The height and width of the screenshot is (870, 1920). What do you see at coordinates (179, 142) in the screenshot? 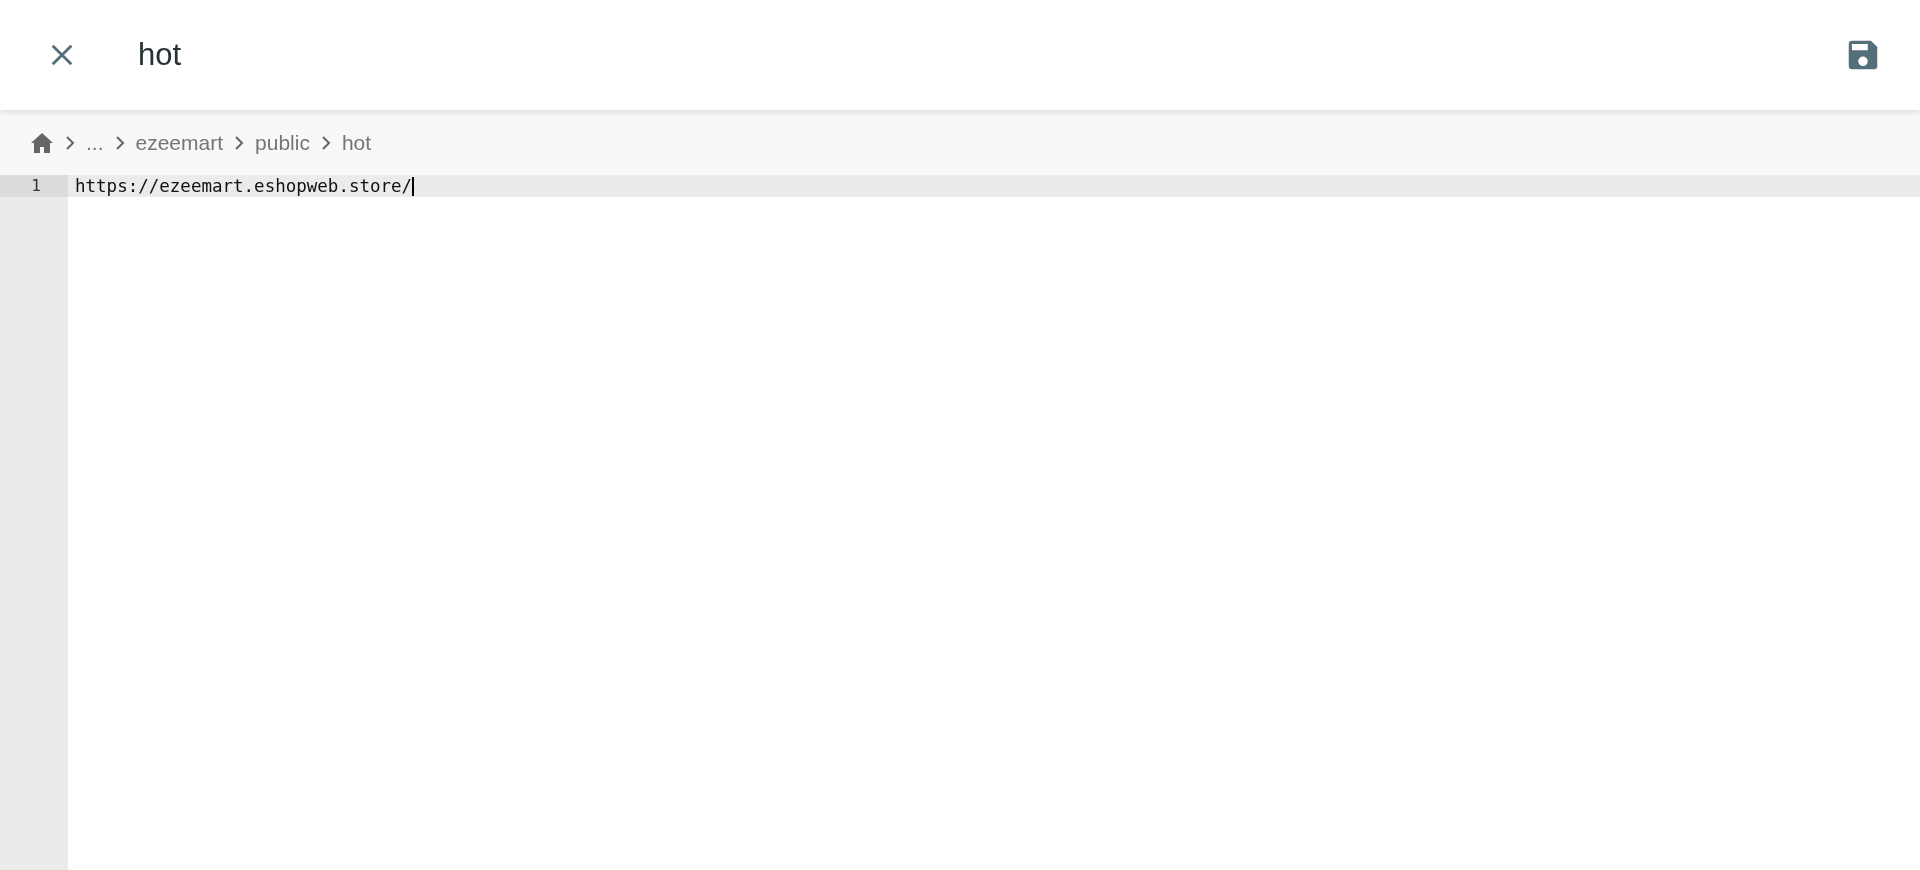
I see `breadcrumb-link: ezeemart` at bounding box center [179, 142].